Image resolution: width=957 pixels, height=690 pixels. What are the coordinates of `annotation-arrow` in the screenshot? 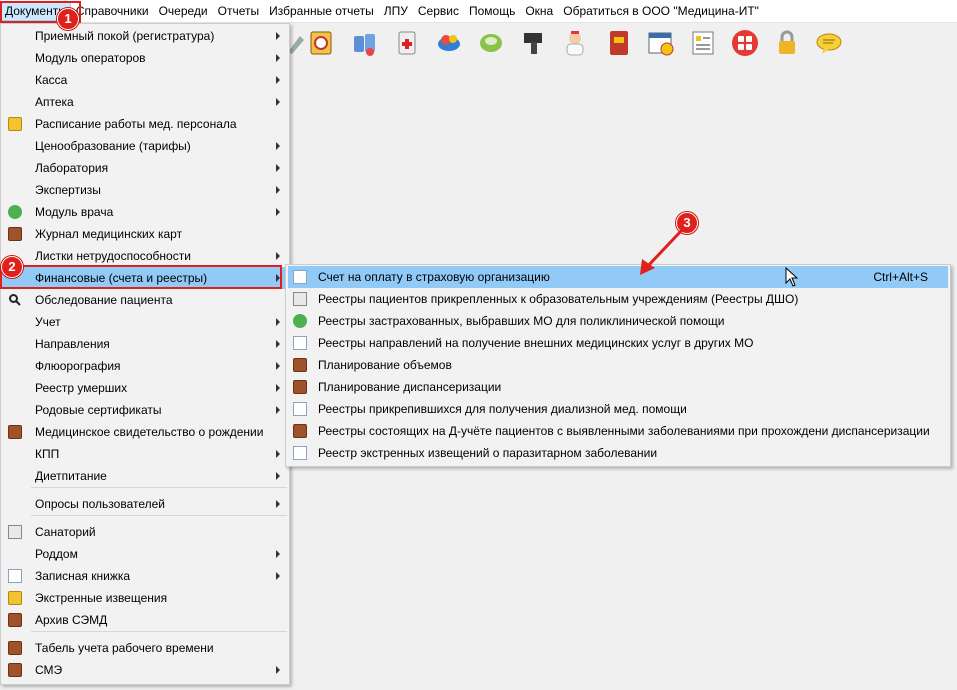 It's located at (662, 251).